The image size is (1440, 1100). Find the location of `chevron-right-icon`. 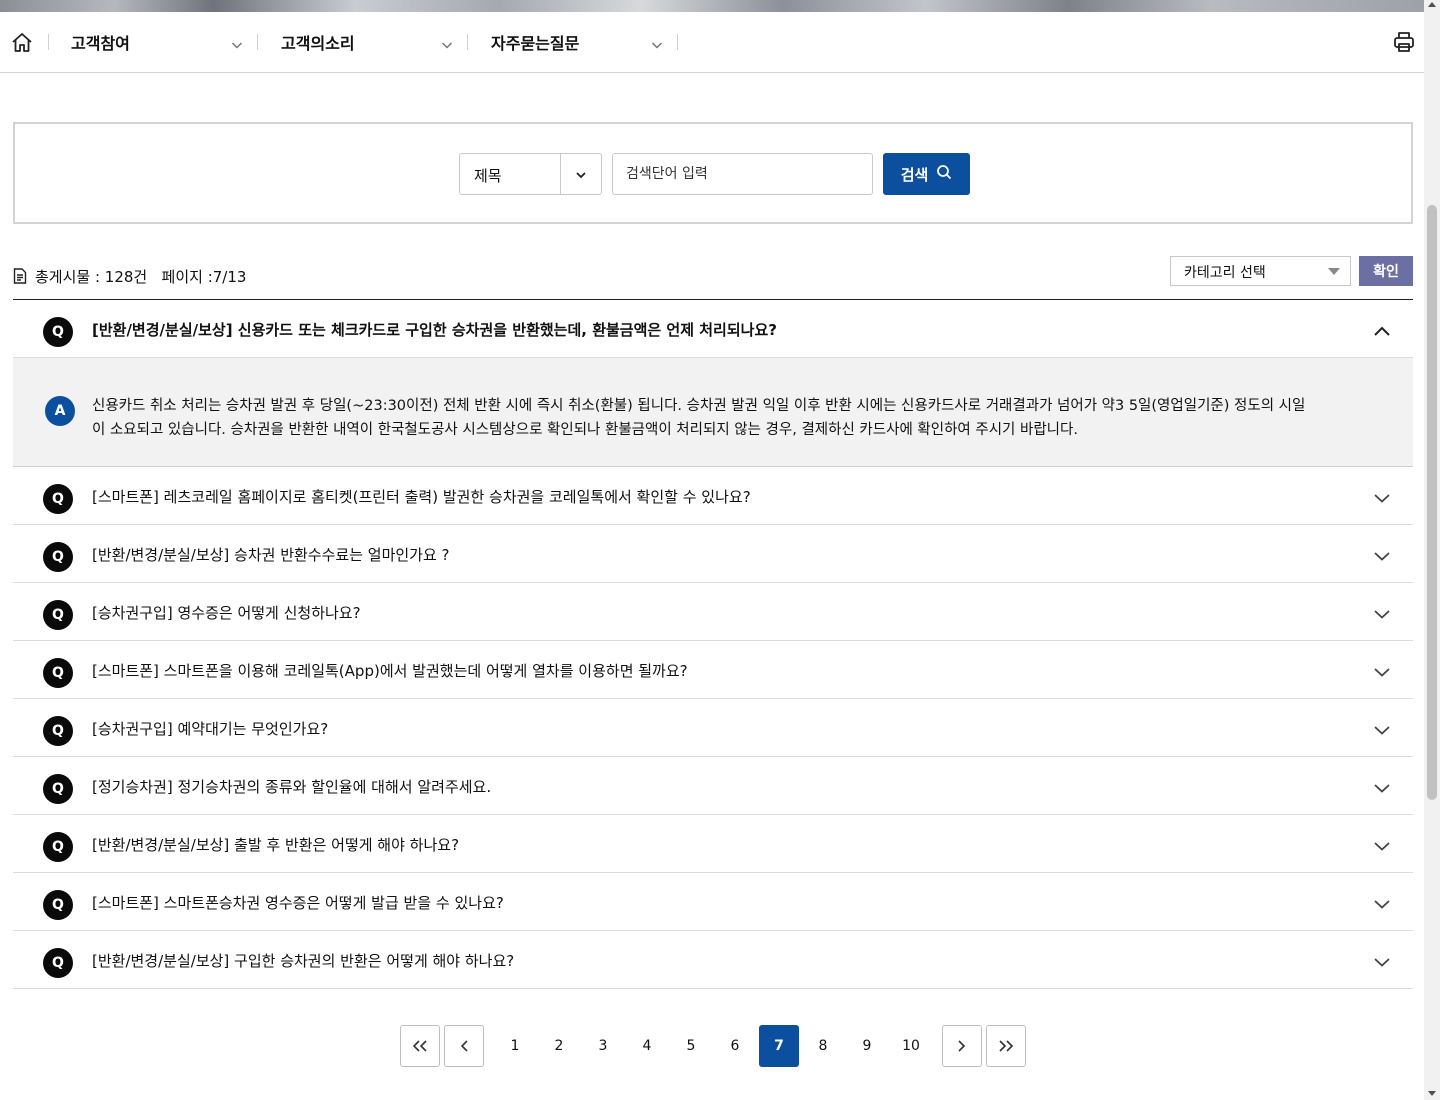

chevron-right-icon is located at coordinates (962, 1046).